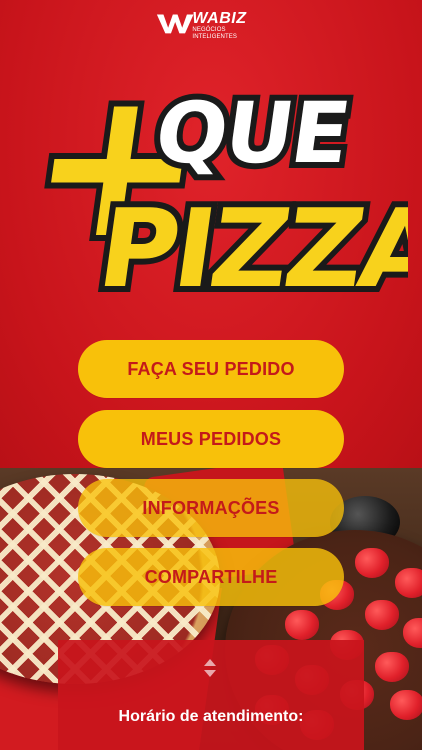  I want to click on information-label: INFORMAÇÕES, so click(211, 507).